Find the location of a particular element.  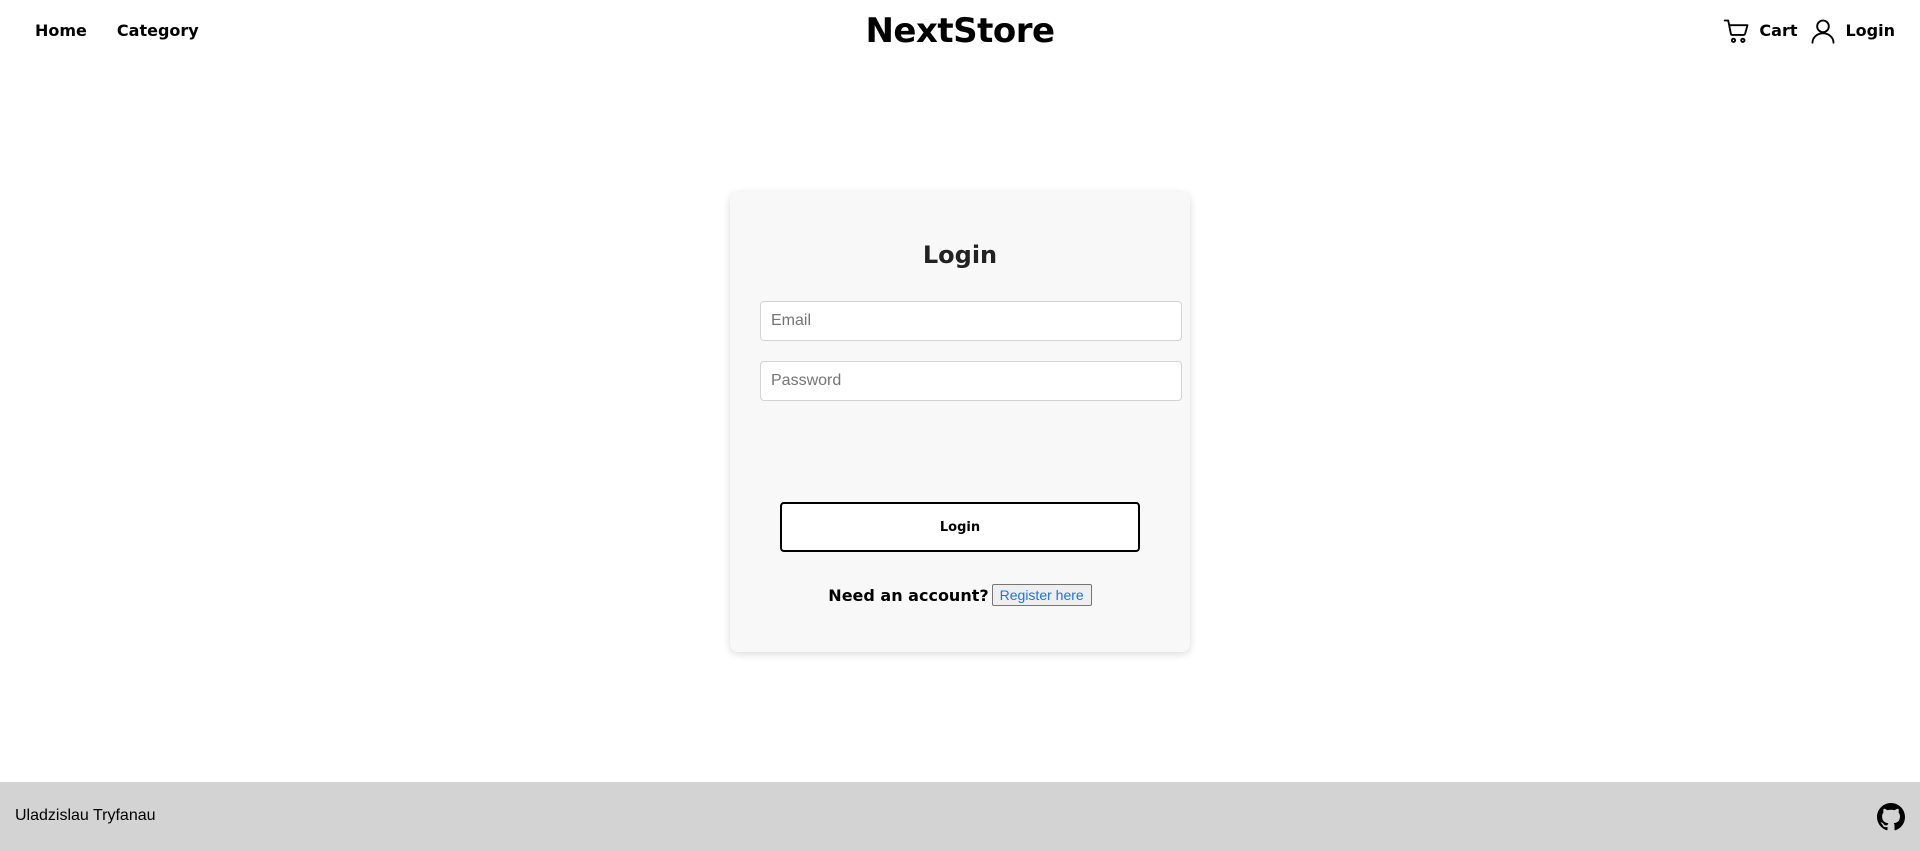

header-actions: Cart Login is located at coordinates (1809, 31).